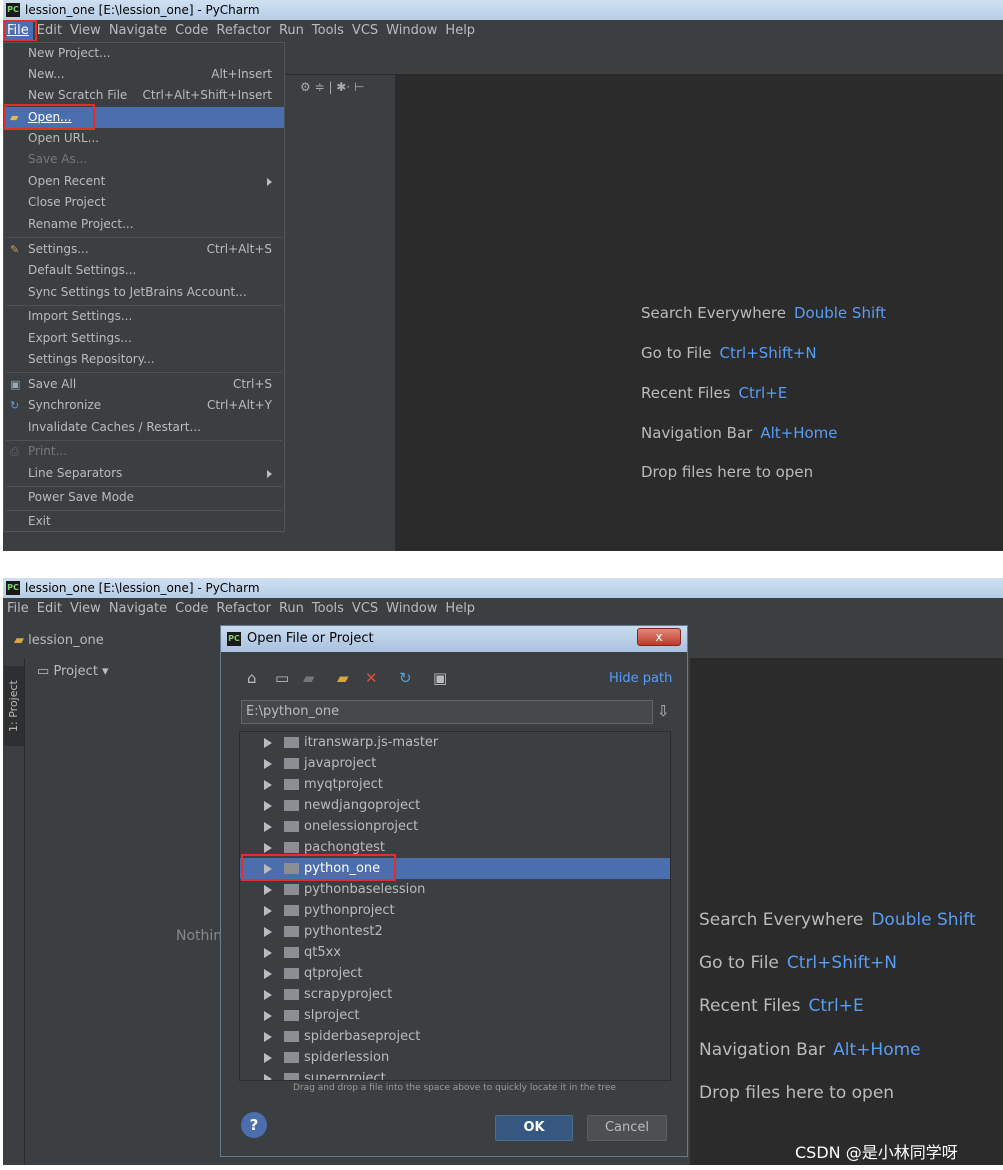 The height and width of the screenshot is (1170, 1003). What do you see at coordinates (318, 867) in the screenshot?
I see `python-one-highlight` at bounding box center [318, 867].